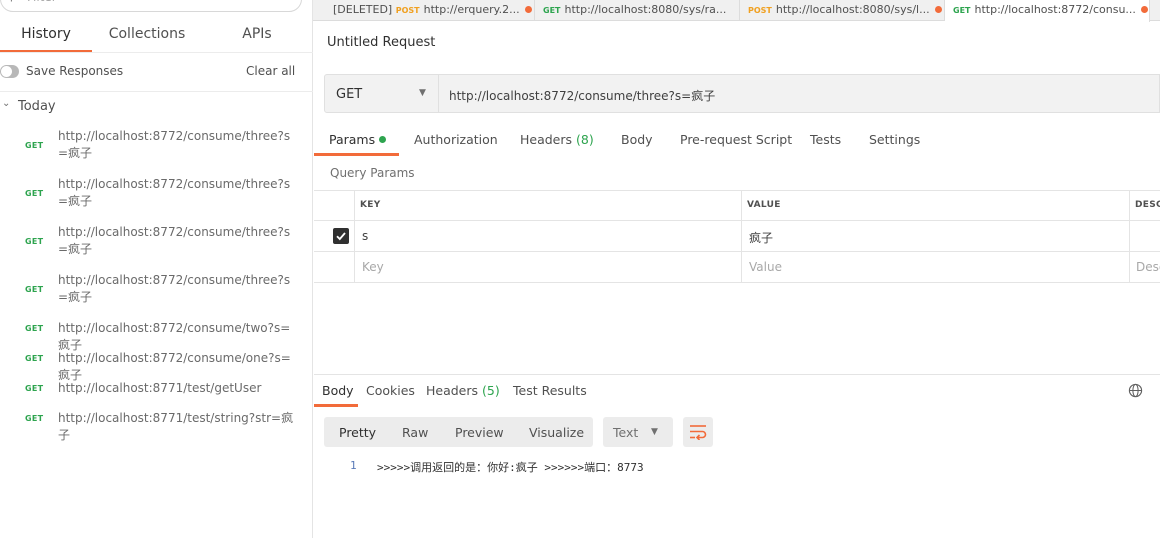 This screenshot has width=1160, height=538. Describe the element at coordinates (381, 42) in the screenshot. I see `request-title: Untitled Request` at that location.